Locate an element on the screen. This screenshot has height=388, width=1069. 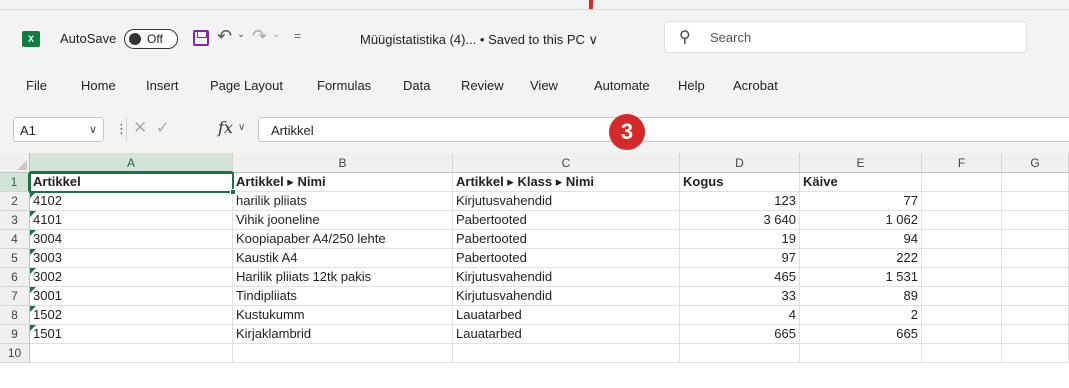
row-header-8: 8 is located at coordinates (15, 315).